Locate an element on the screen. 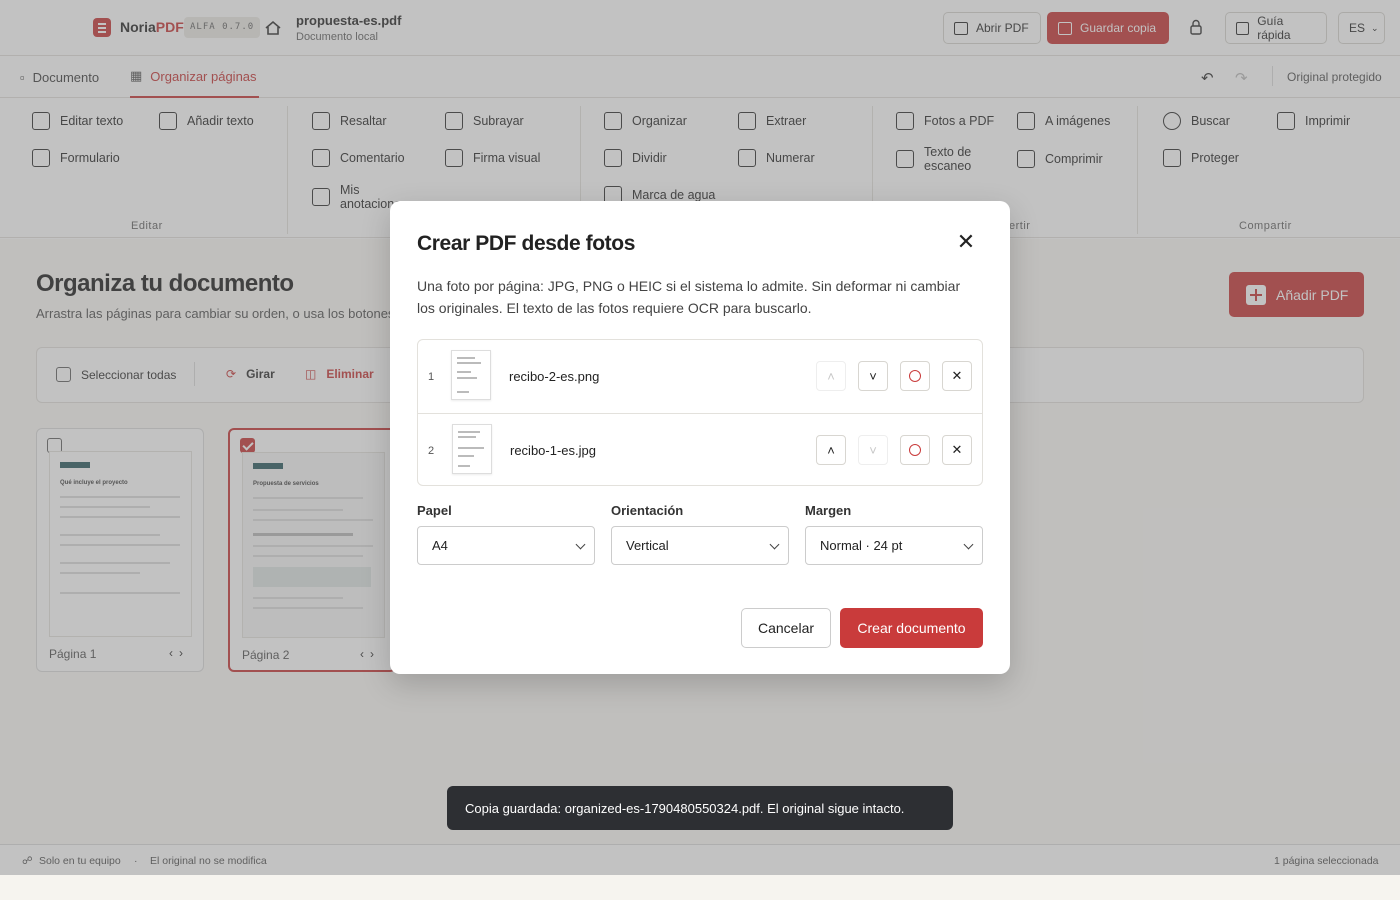 This screenshot has height=900, width=1400. photo-index: 1 is located at coordinates (431, 377).